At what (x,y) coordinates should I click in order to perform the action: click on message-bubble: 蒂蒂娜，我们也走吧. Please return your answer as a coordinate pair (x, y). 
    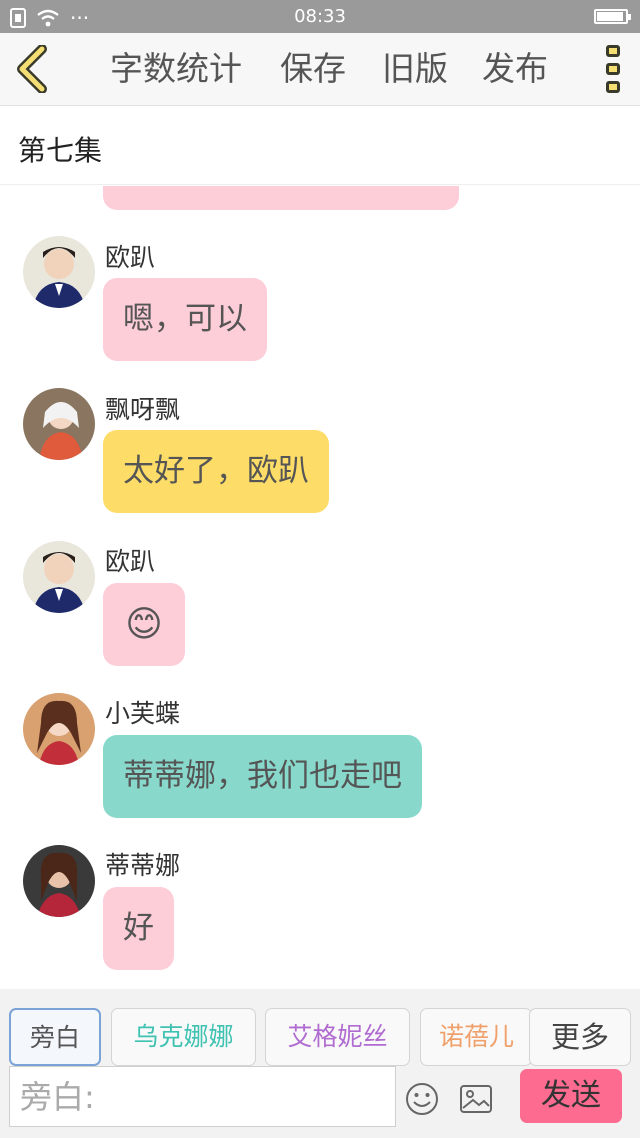
    Looking at the image, I should click on (262, 776).